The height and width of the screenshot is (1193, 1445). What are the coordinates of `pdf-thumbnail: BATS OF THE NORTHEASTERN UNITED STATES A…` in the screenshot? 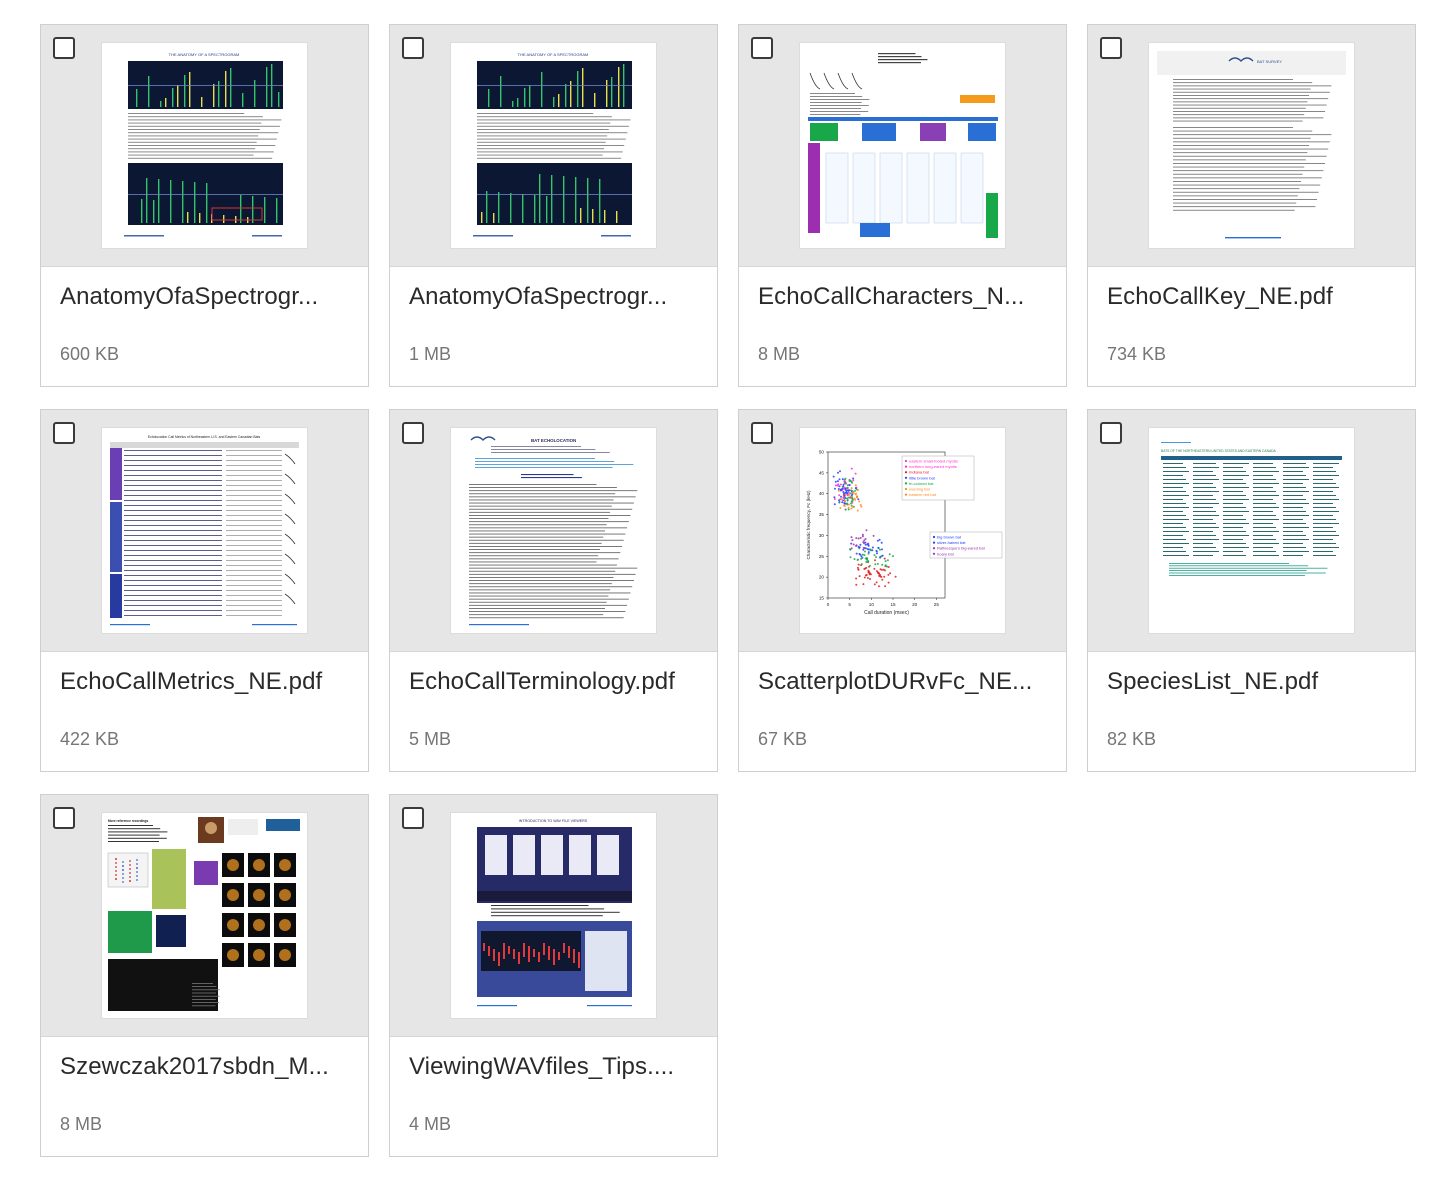 It's located at (1251, 530).